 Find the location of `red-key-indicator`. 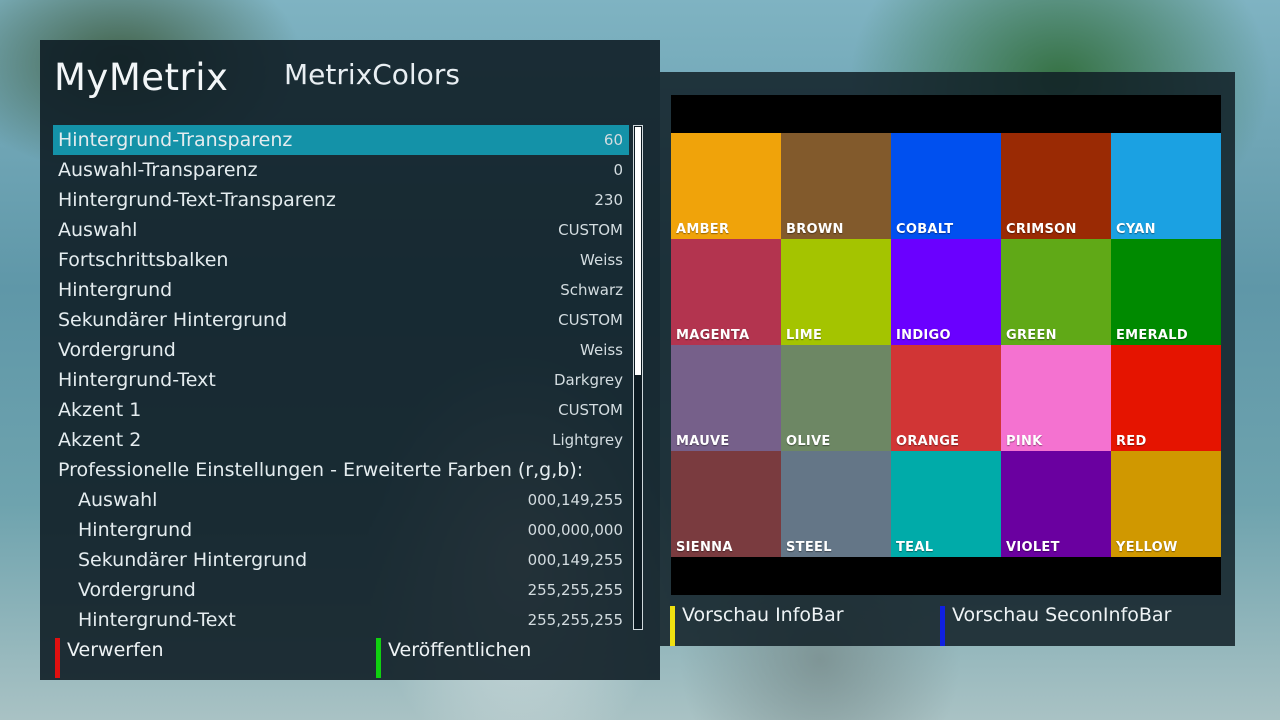

red-key-indicator is located at coordinates (57, 658).